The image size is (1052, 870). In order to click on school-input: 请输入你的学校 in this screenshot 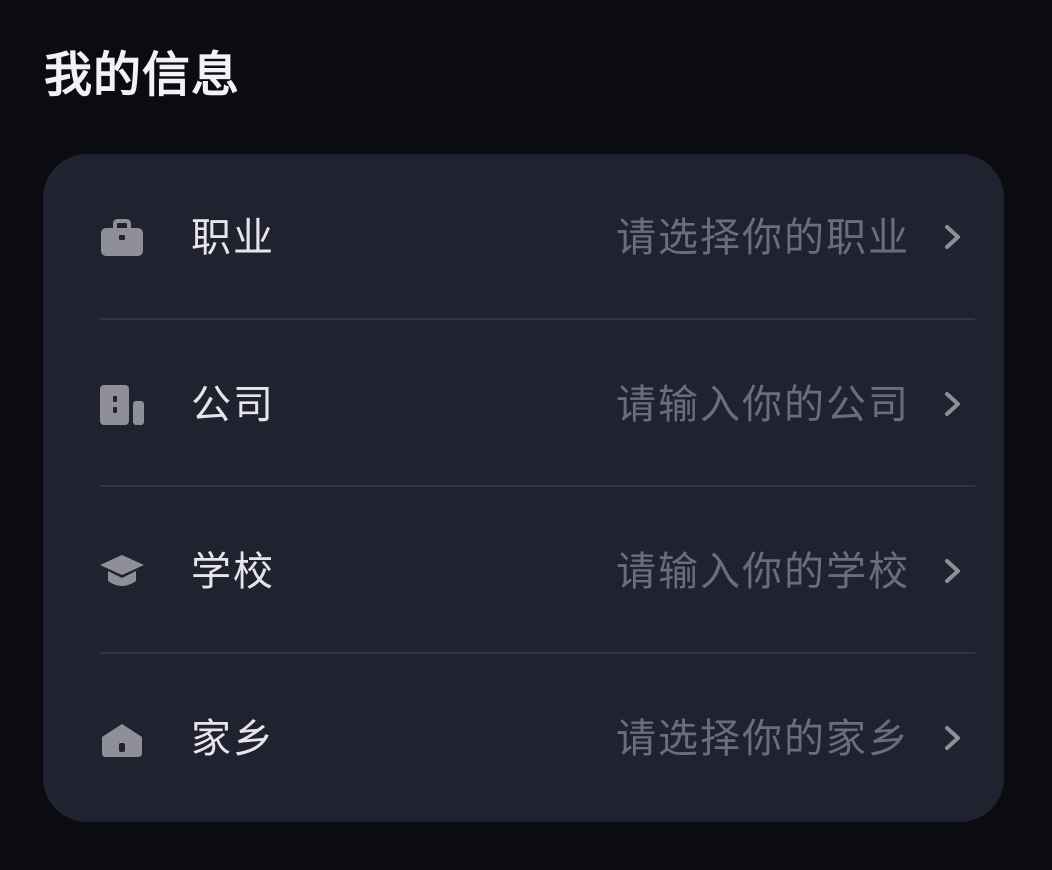, I will do `click(763, 572)`.